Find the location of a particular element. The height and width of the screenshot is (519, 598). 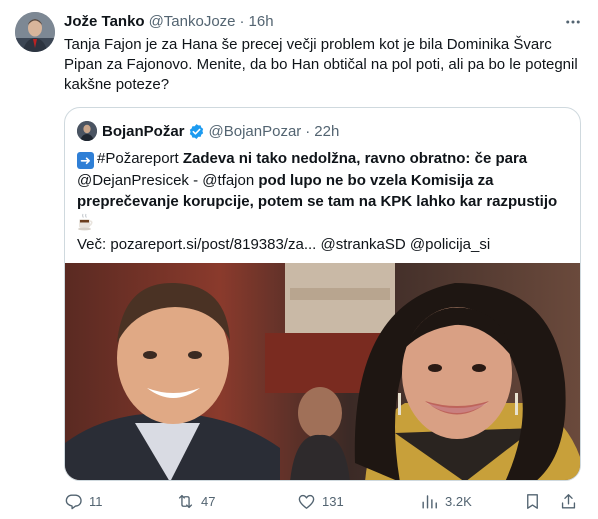

verified-badge-icon is located at coordinates (196, 131).